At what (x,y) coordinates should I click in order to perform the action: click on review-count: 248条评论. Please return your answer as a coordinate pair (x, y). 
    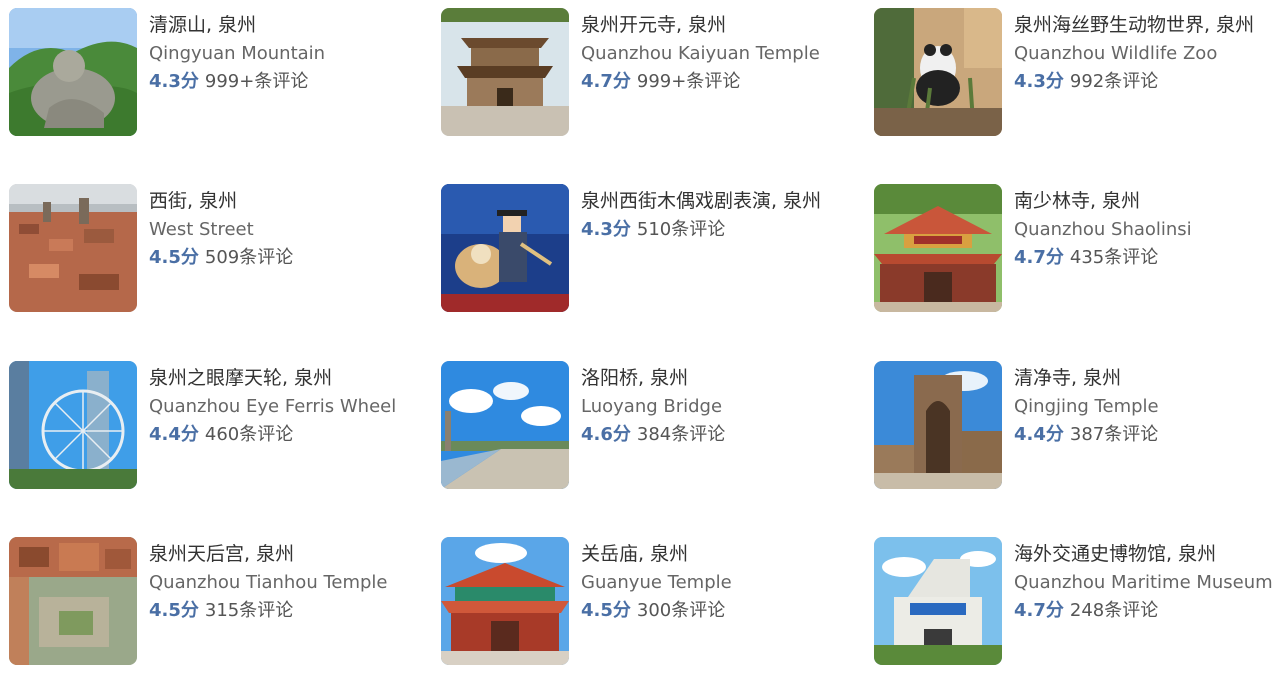
    Looking at the image, I should click on (1114, 610).